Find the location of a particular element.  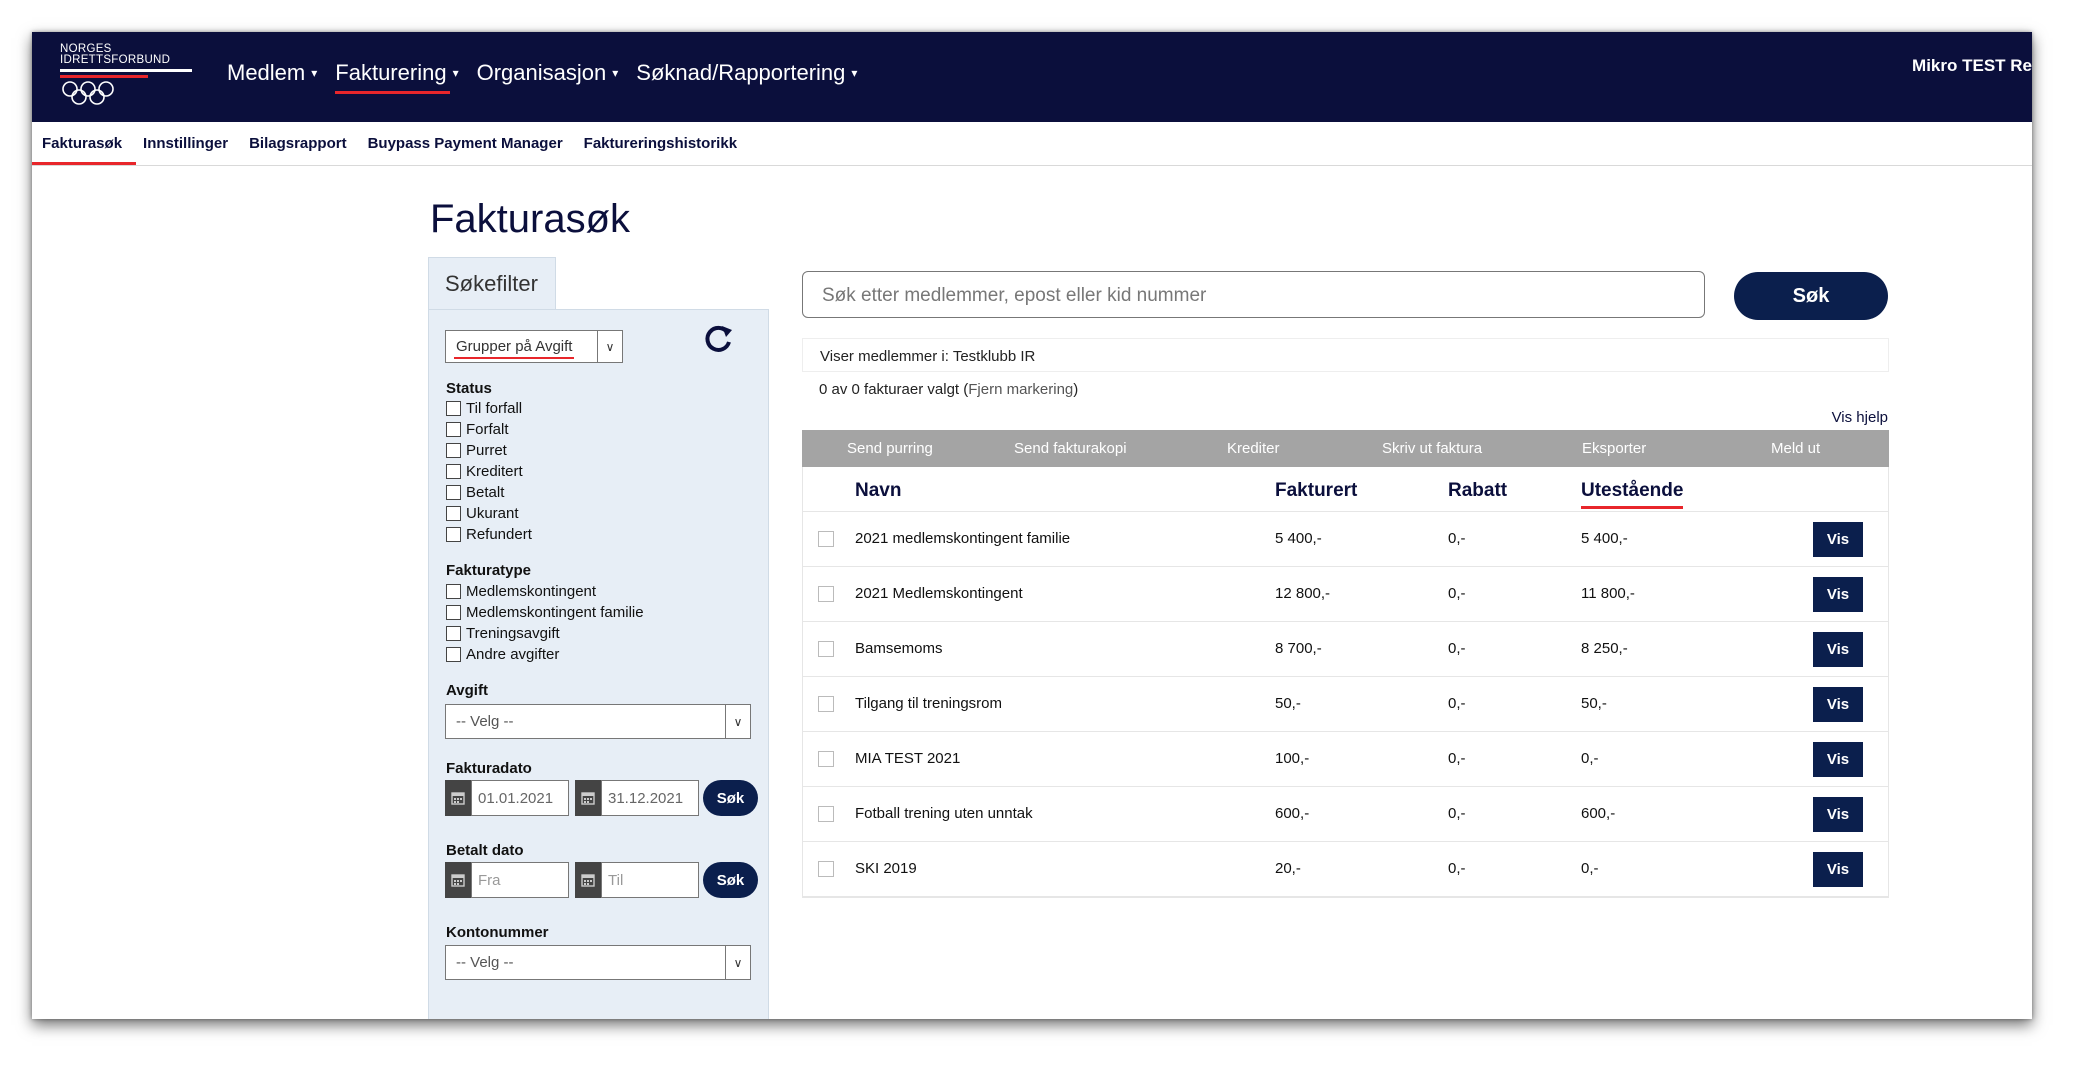

menu-label: Organisasjon is located at coordinates (541, 72).